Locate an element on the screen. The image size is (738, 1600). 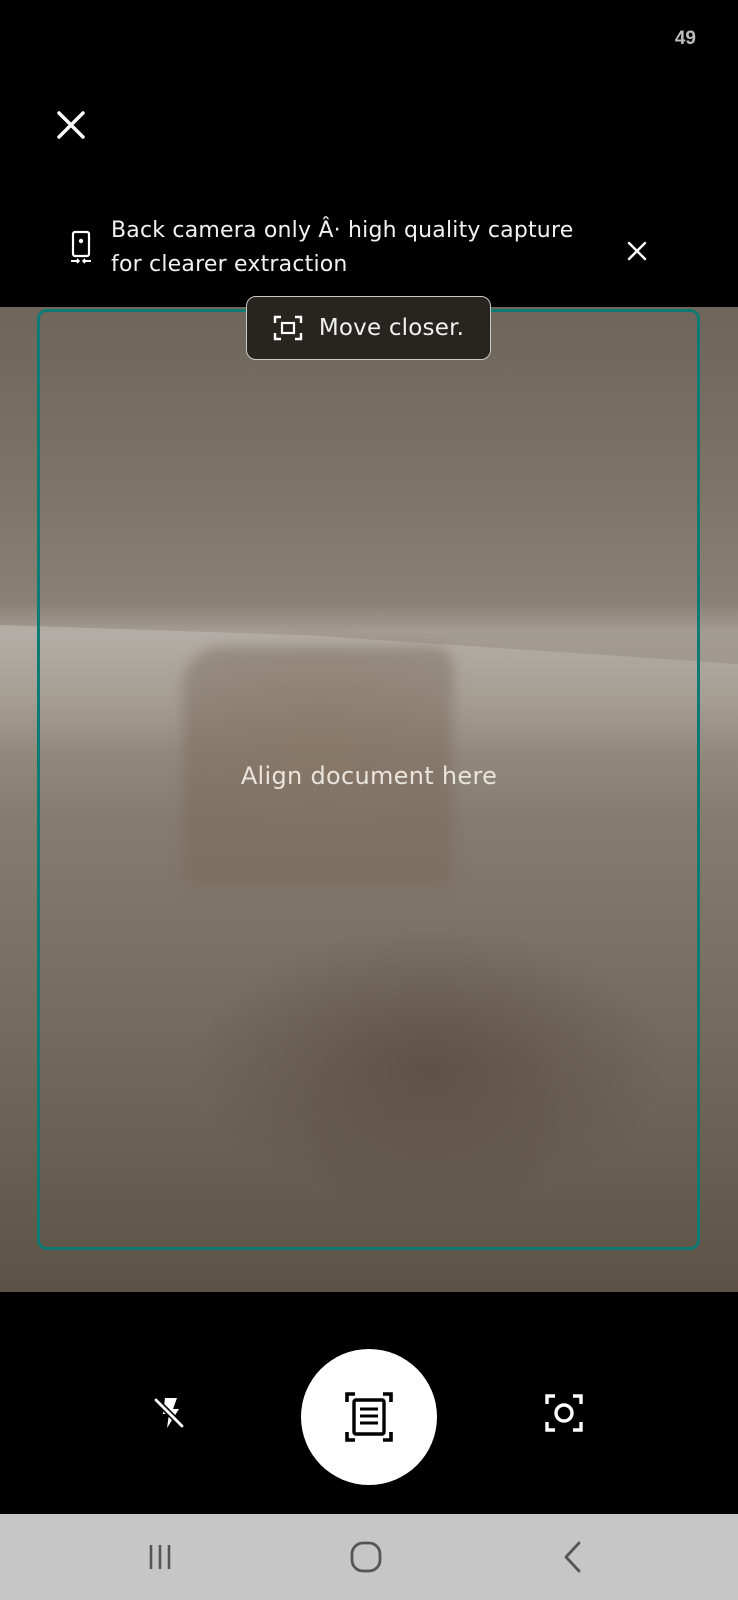
recents-icon is located at coordinates (160, 1557).